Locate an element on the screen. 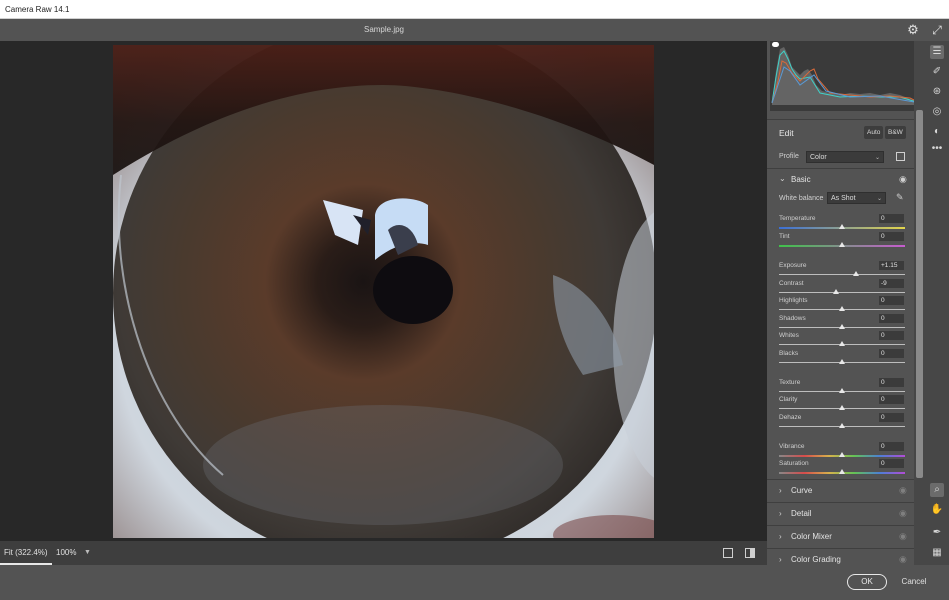 The width and height of the screenshot is (949, 600). clarity-value-input: 0 is located at coordinates (891, 399).